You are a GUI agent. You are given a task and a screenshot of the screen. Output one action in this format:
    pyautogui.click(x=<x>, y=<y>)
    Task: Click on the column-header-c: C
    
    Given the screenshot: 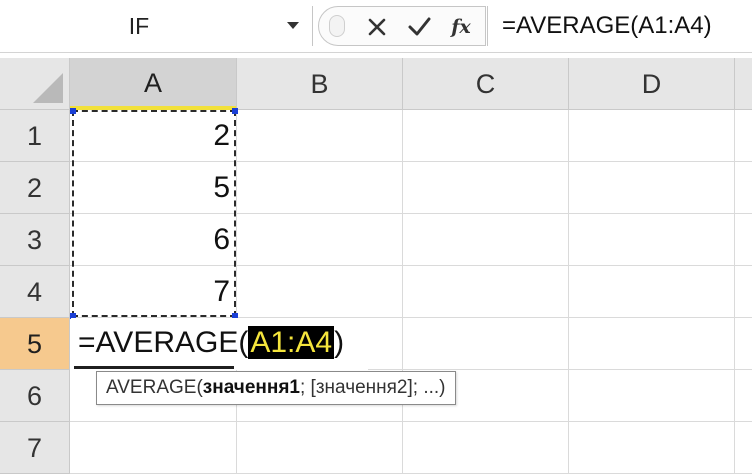 What is the action you would take?
    pyautogui.click(x=486, y=84)
    